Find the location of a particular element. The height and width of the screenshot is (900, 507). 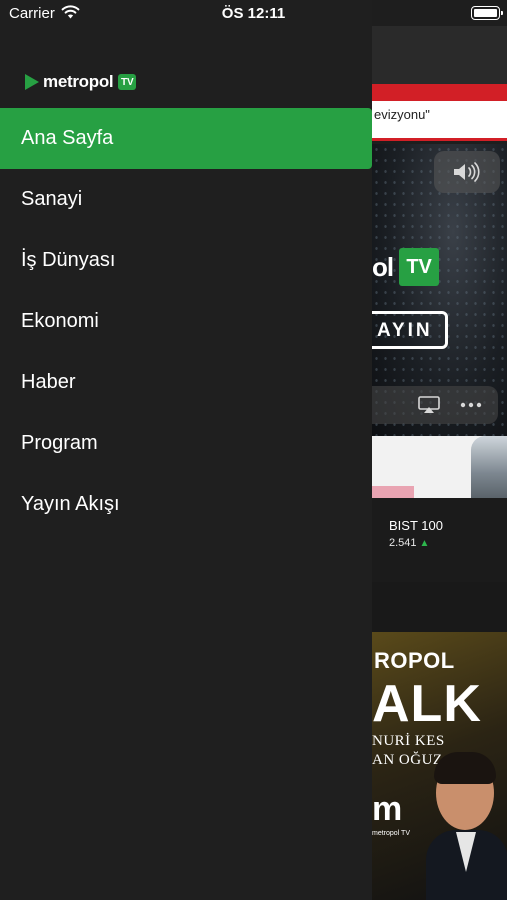

banner-accent is located at coordinates (393, 492).